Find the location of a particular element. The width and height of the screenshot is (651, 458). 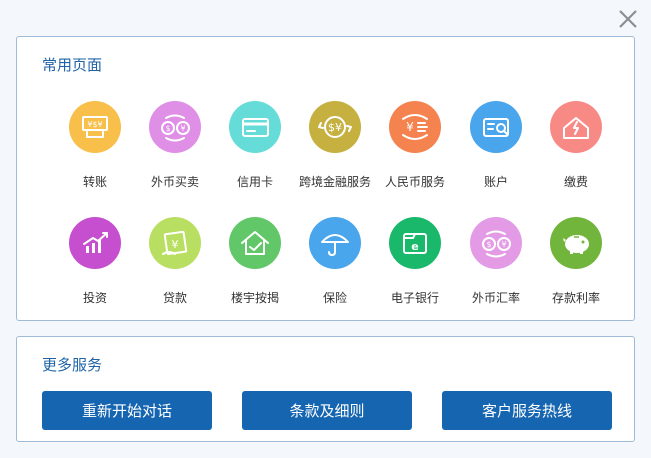

transfer-icon: ¥$¥ is located at coordinates (95, 127).